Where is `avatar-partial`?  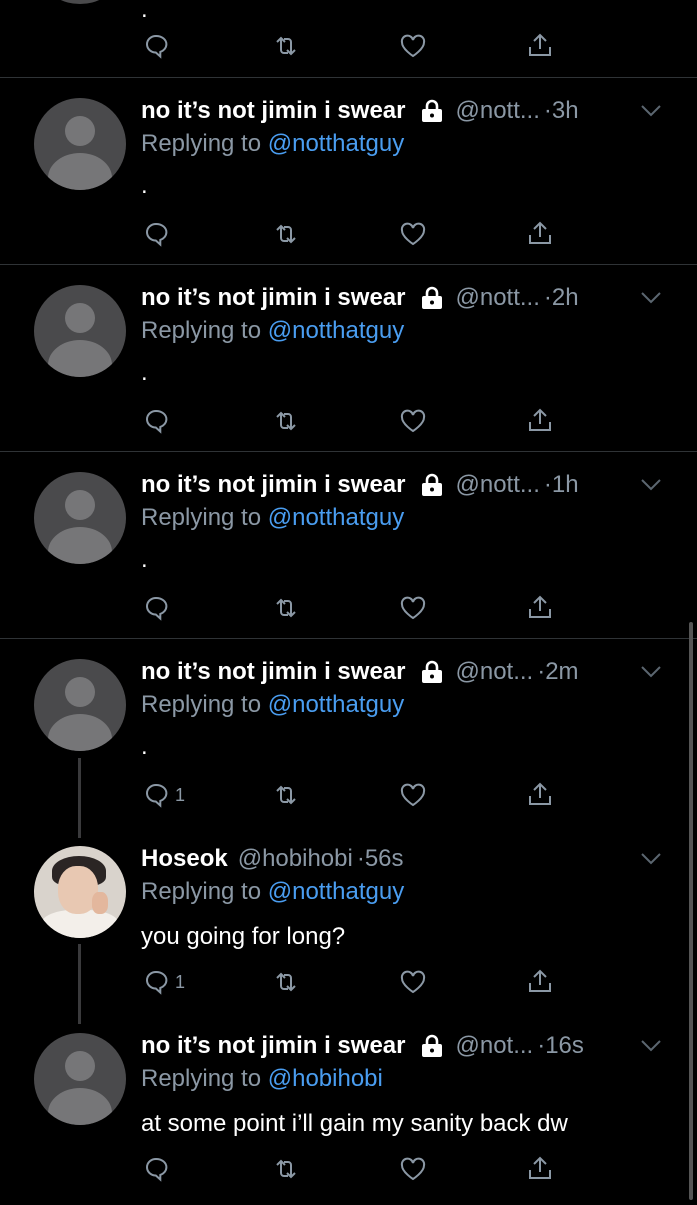
avatar-partial is located at coordinates (80, 2).